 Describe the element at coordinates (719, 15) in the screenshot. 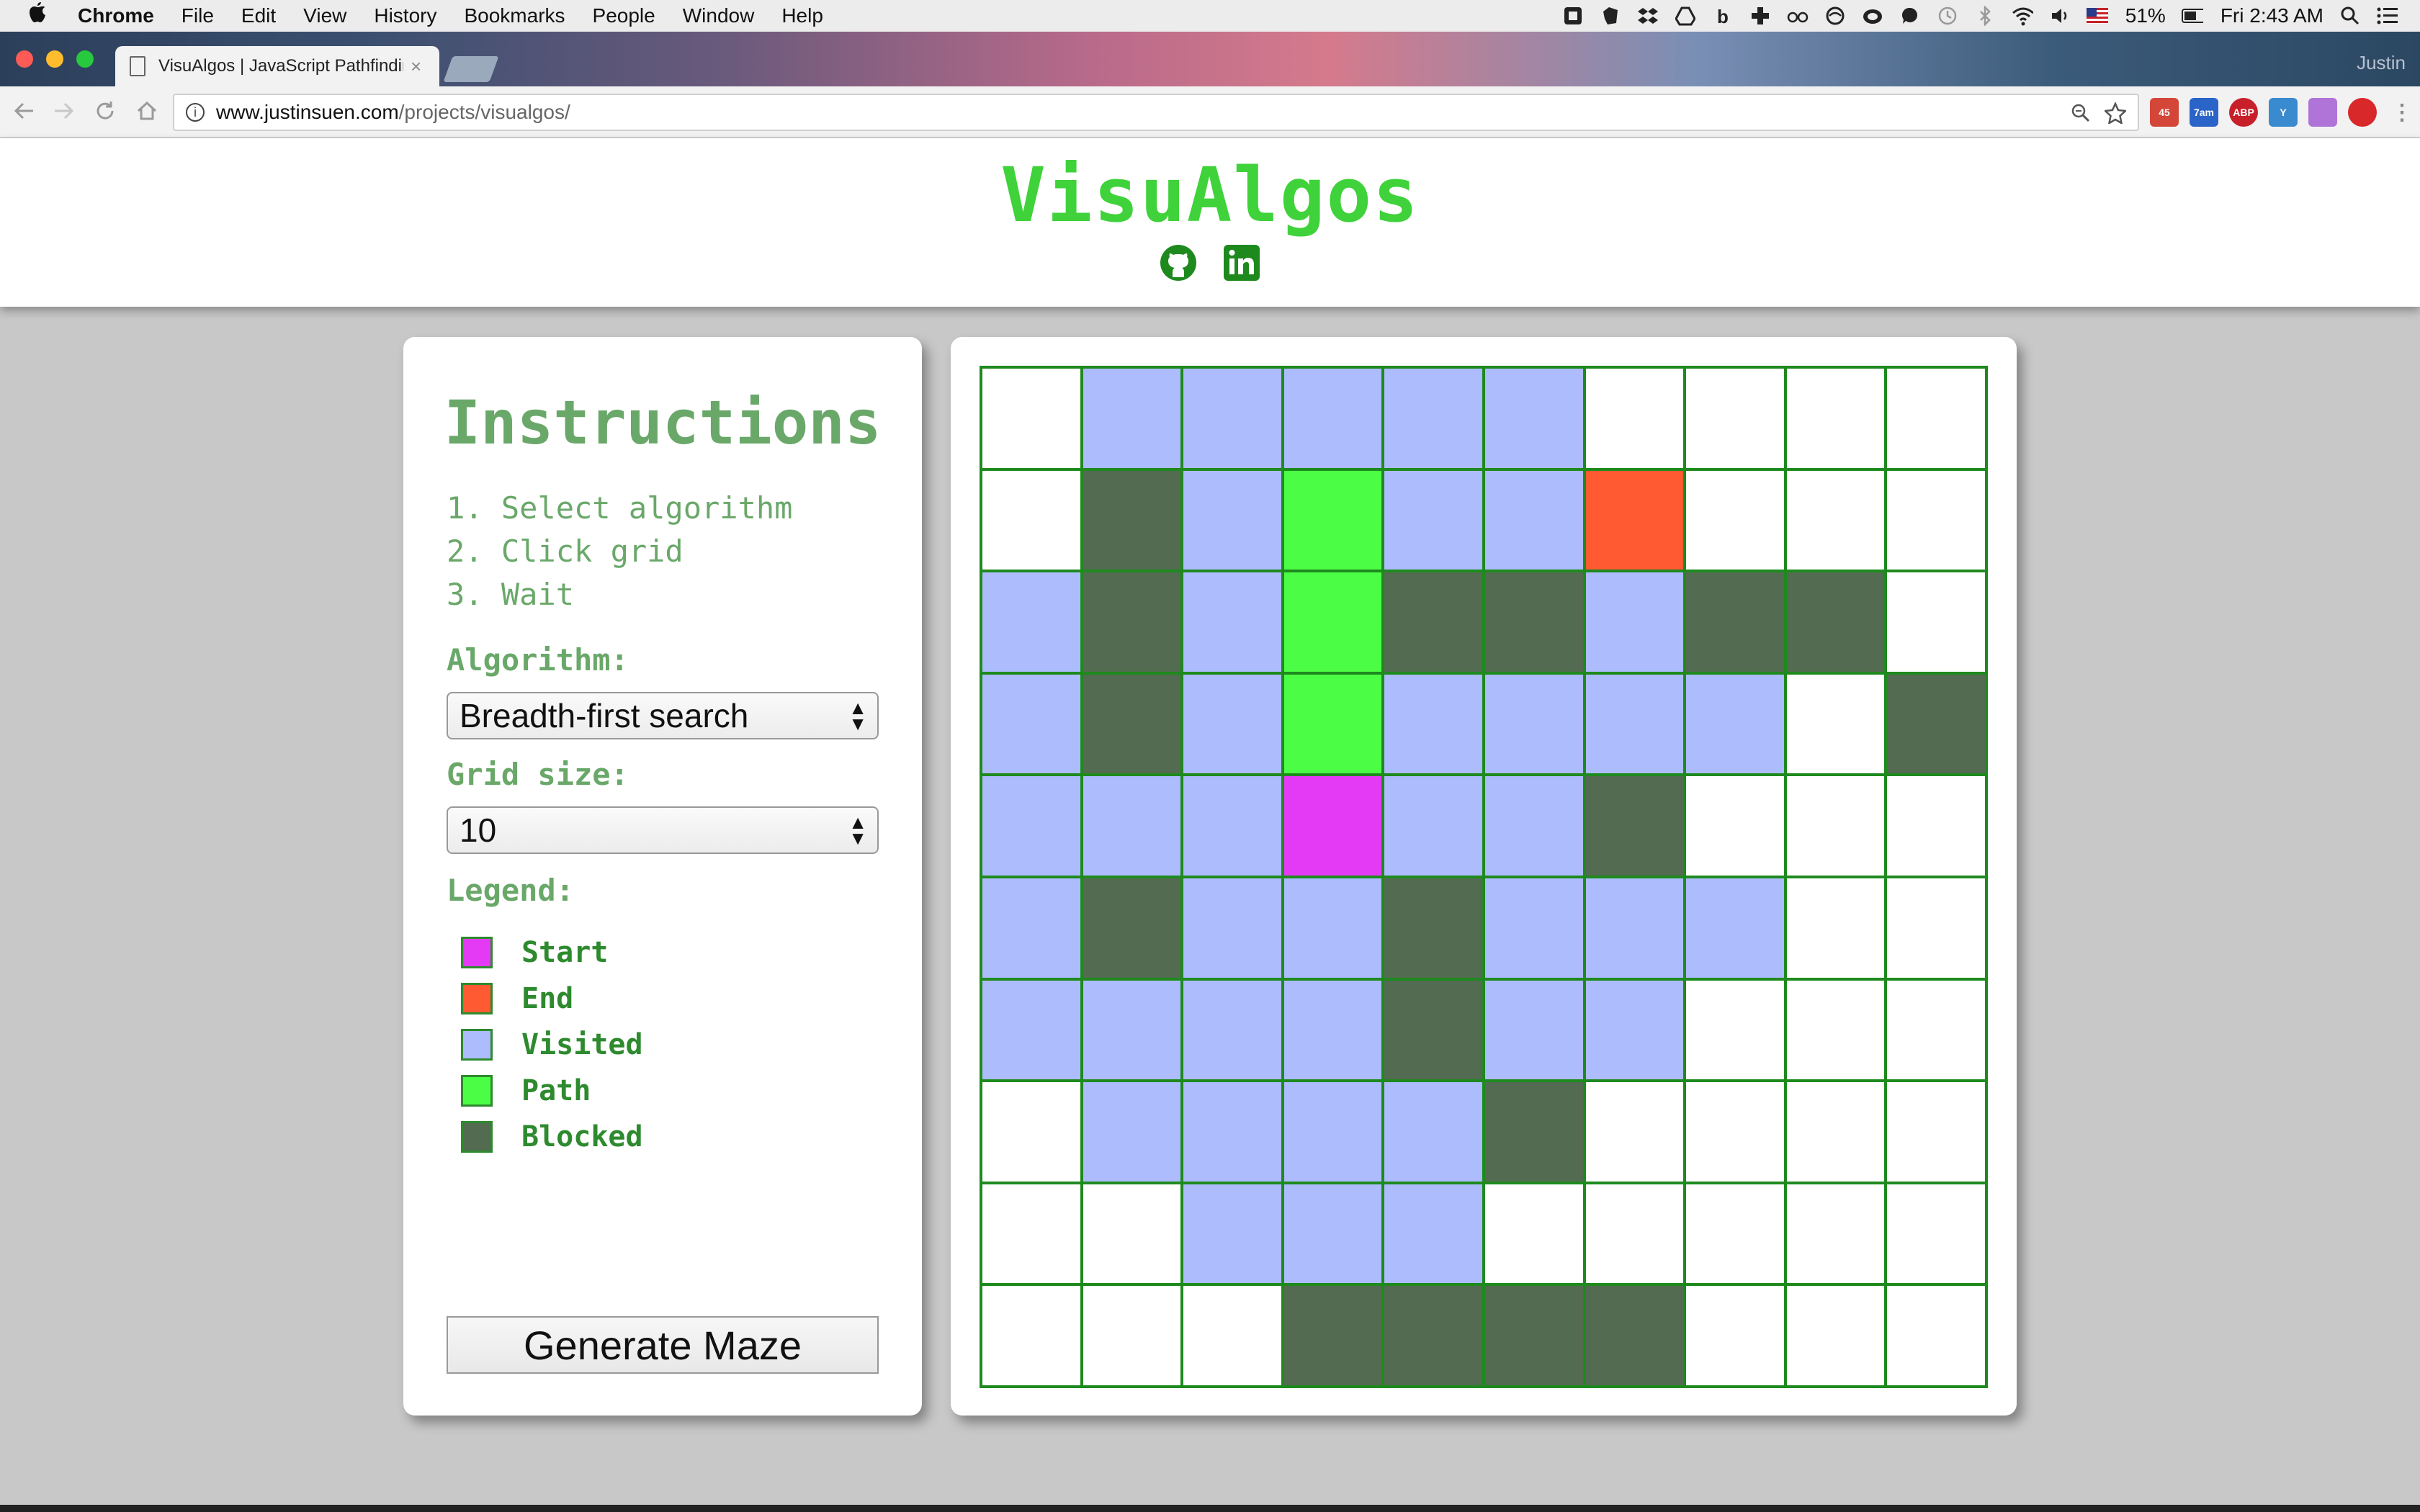

I see `menu-window: Window` at that location.